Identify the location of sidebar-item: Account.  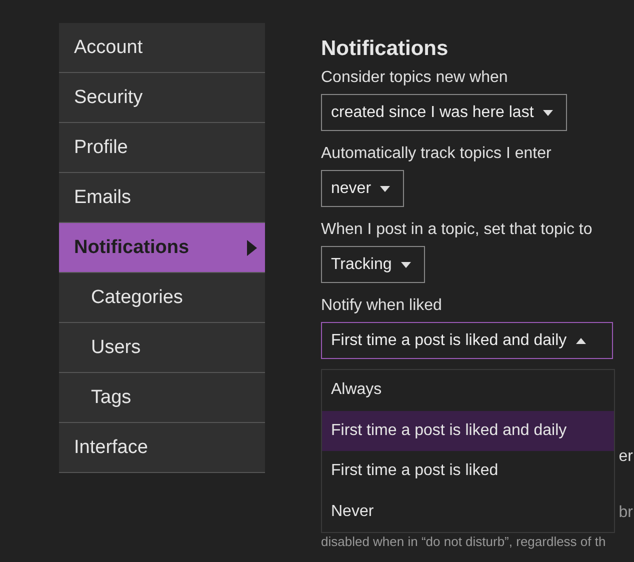
(162, 48).